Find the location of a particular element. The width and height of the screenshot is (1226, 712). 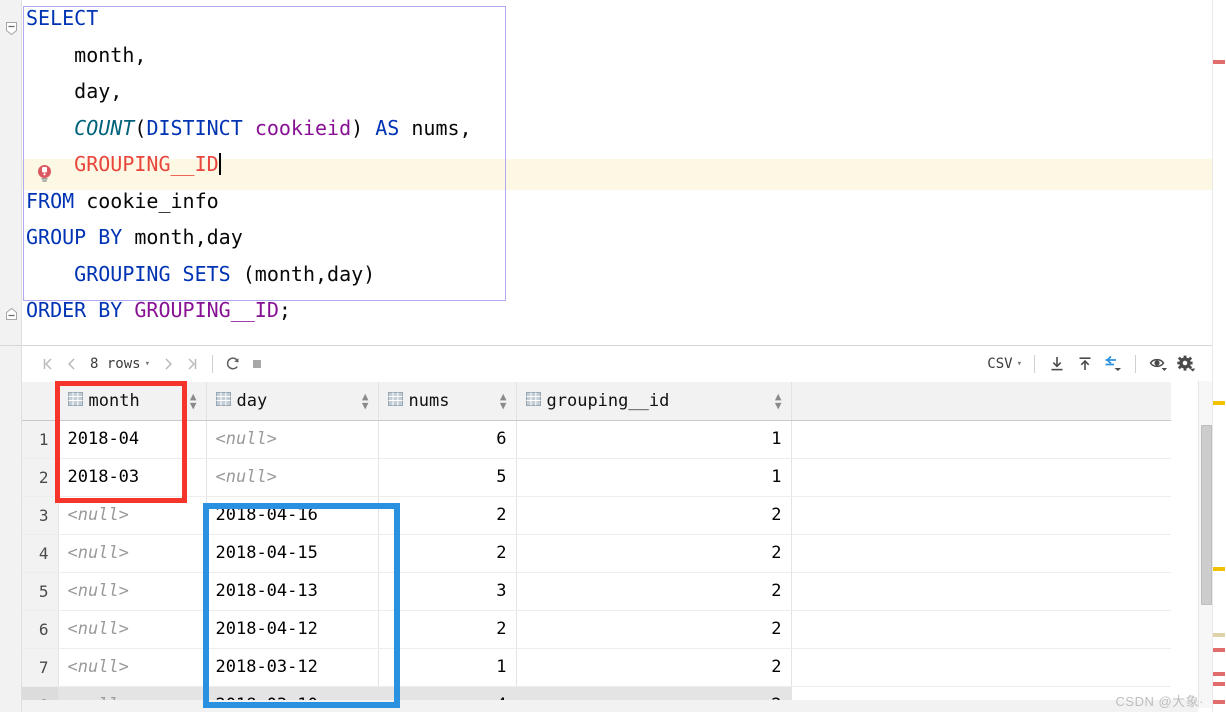

fold-collapse-icon is located at coordinates (11, 28).